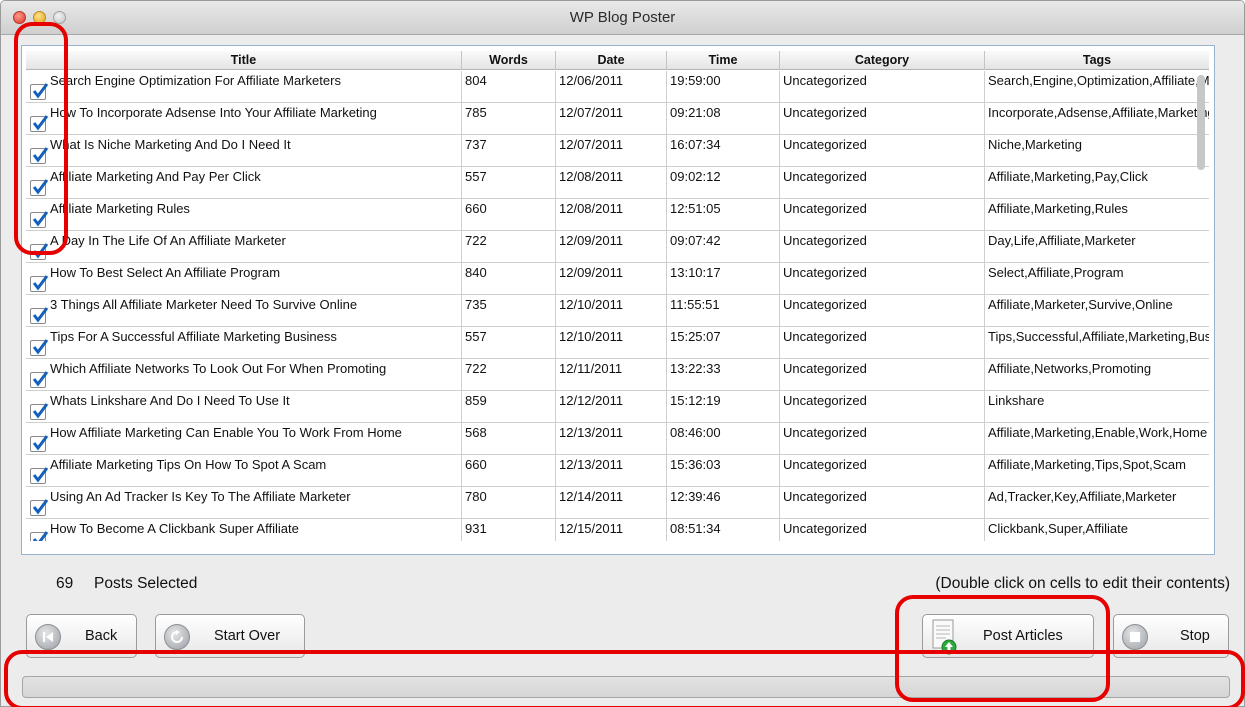 The image size is (1245, 707). What do you see at coordinates (611, 87) in the screenshot?
I see `cell-date: 12/06/2011` at bounding box center [611, 87].